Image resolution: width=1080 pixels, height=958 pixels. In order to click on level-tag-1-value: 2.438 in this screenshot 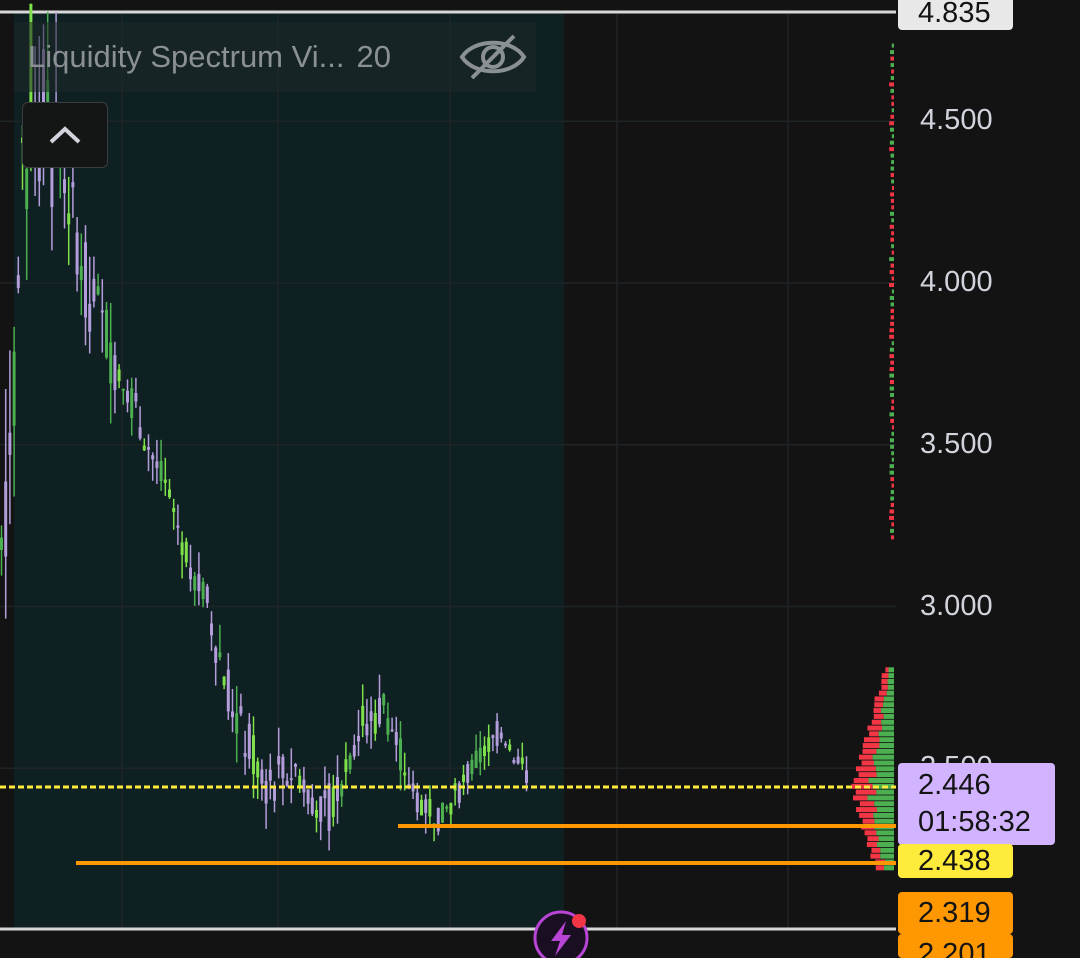, I will do `click(954, 860)`.